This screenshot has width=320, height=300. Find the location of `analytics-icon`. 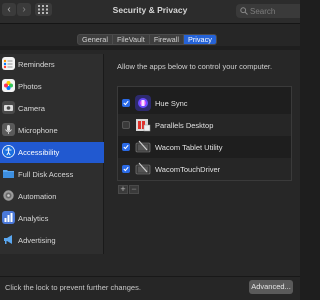

analytics-icon is located at coordinates (8, 217).